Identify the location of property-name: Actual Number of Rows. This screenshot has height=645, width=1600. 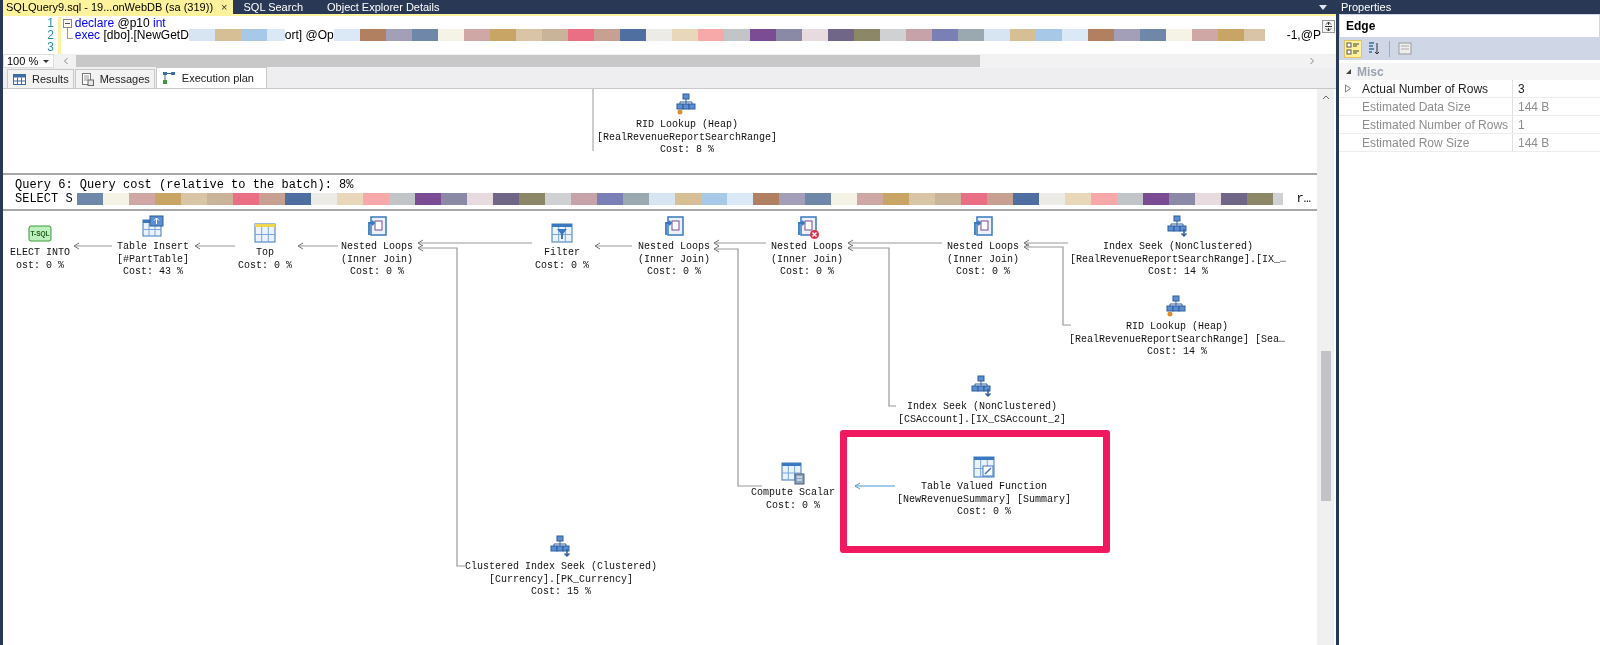
(1425, 88).